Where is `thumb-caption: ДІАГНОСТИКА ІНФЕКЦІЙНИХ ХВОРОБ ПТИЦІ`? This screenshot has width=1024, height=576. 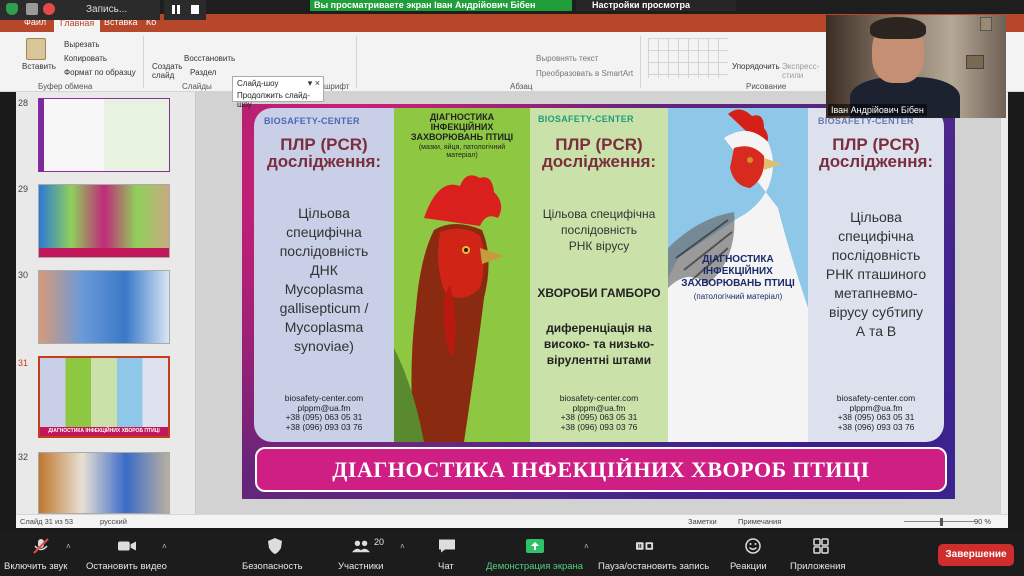
thumb-caption: ДІАГНОСТИКА ІНФЕКЦІЙНИХ ХВОРОБ ПТИЦІ is located at coordinates (104, 431).